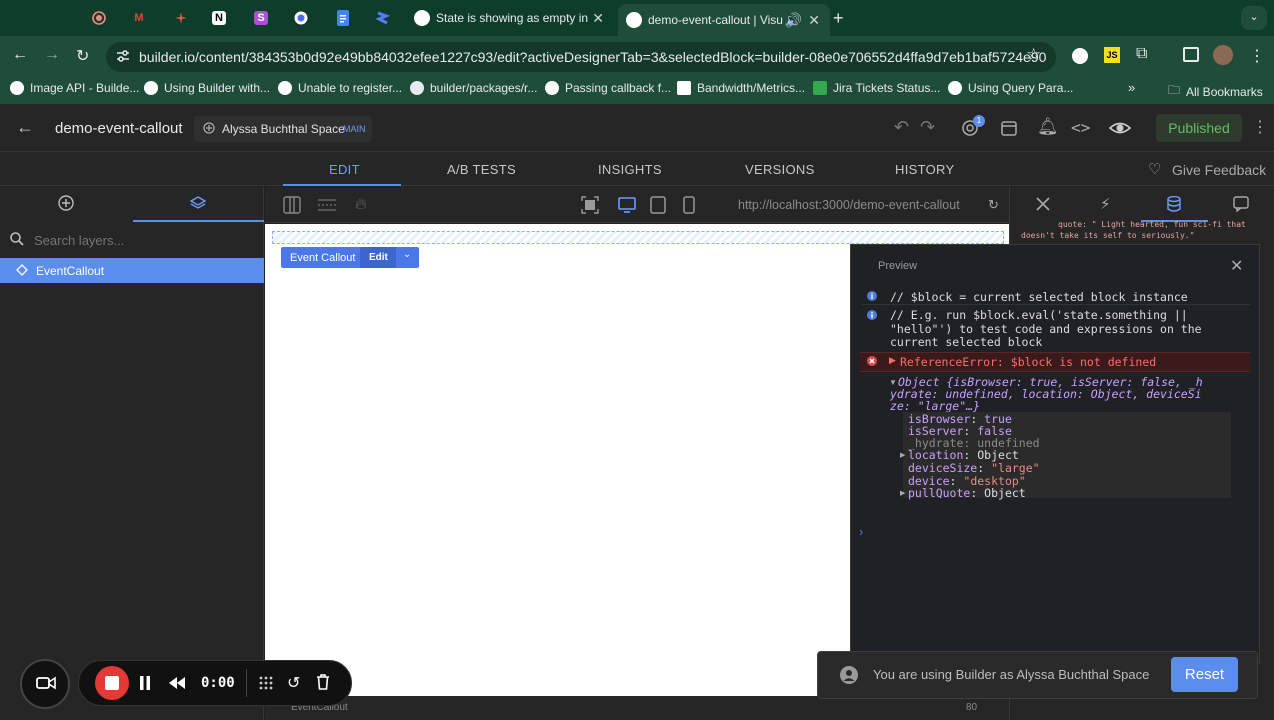  What do you see at coordinates (963, 455) in the screenshot?
I see `console-property-row: location: Object` at bounding box center [963, 455].